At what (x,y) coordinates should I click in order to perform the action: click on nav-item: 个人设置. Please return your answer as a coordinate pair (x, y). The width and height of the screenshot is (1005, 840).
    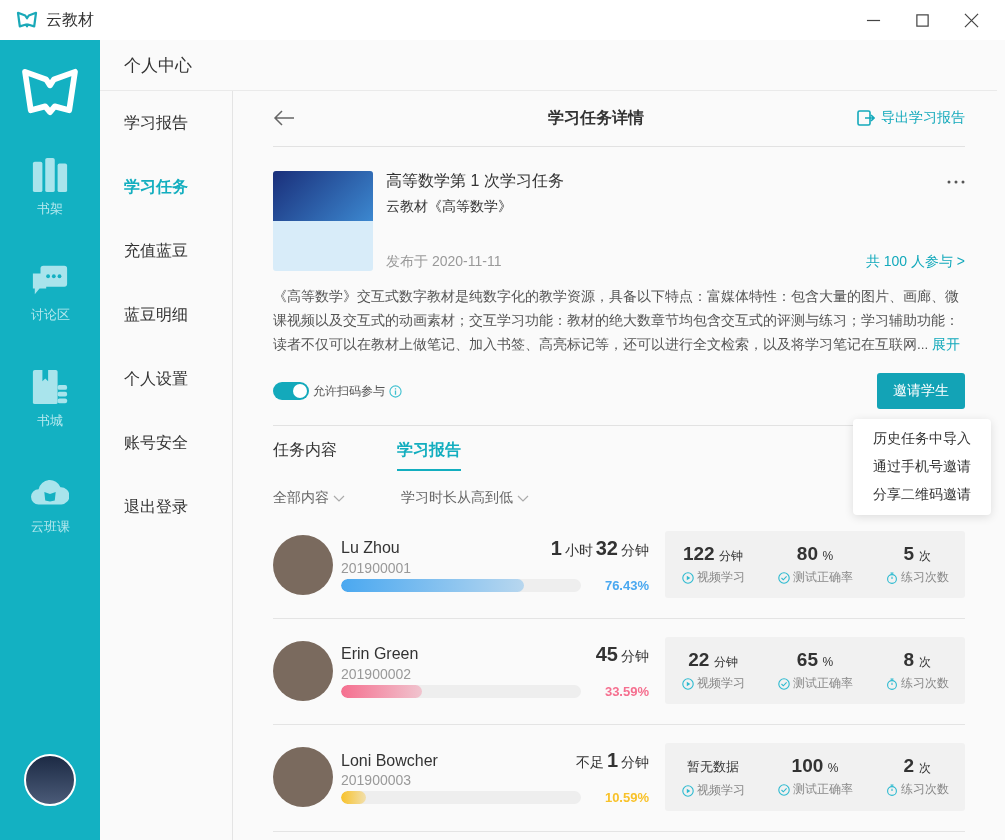
    Looking at the image, I should click on (166, 379).